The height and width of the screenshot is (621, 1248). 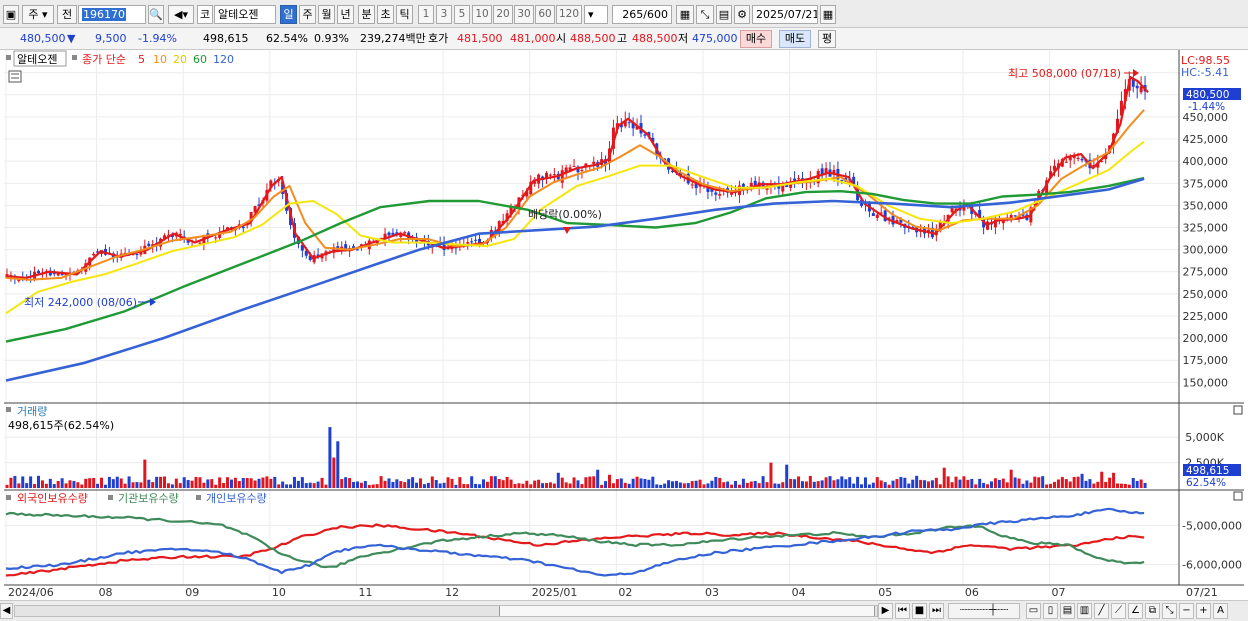 I want to click on gear-icon: ⚙, so click(x=742, y=14).